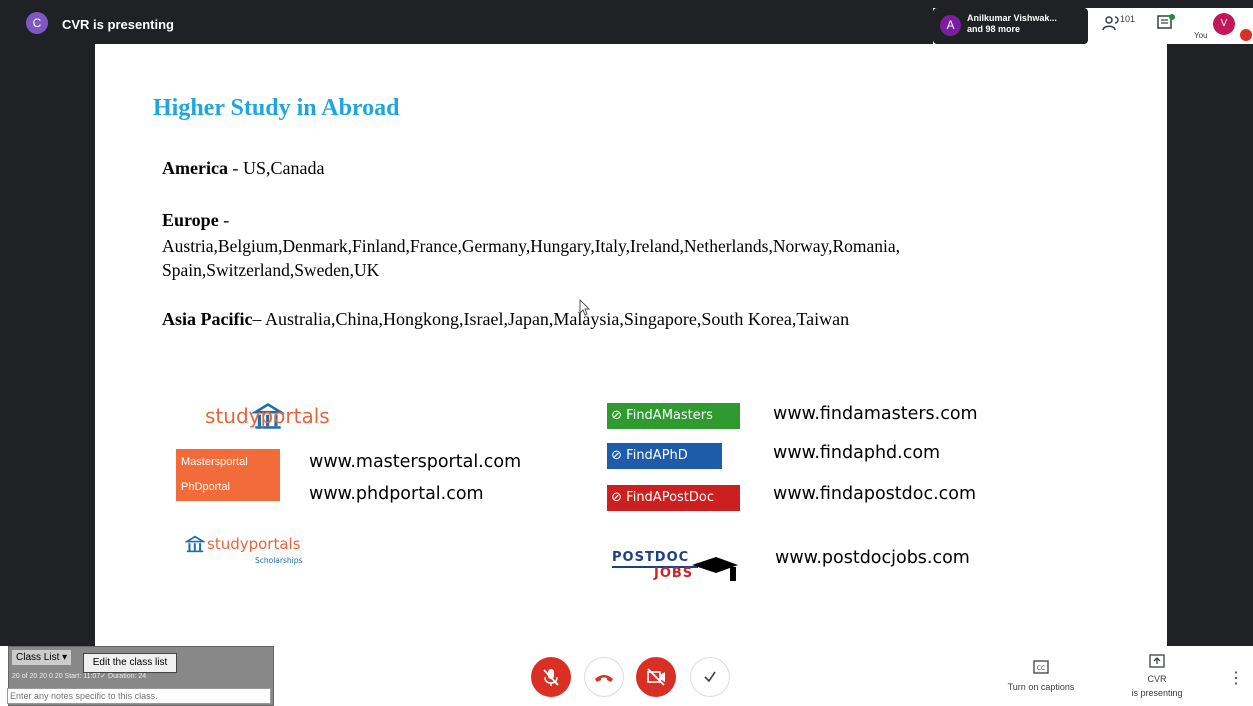 The width and height of the screenshot is (1253, 706). I want to click on region-america: America - US,Canada, so click(243, 168).